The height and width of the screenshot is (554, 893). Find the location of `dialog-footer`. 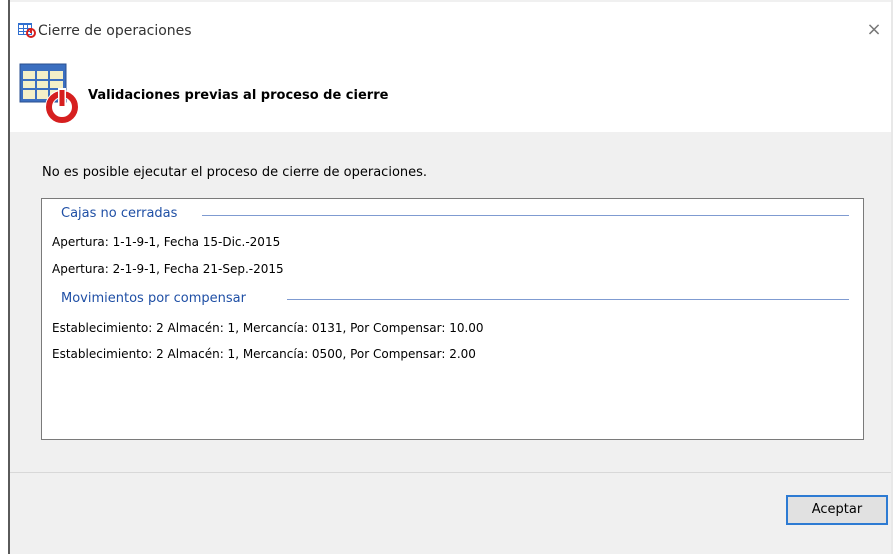

dialog-footer is located at coordinates (450, 513).